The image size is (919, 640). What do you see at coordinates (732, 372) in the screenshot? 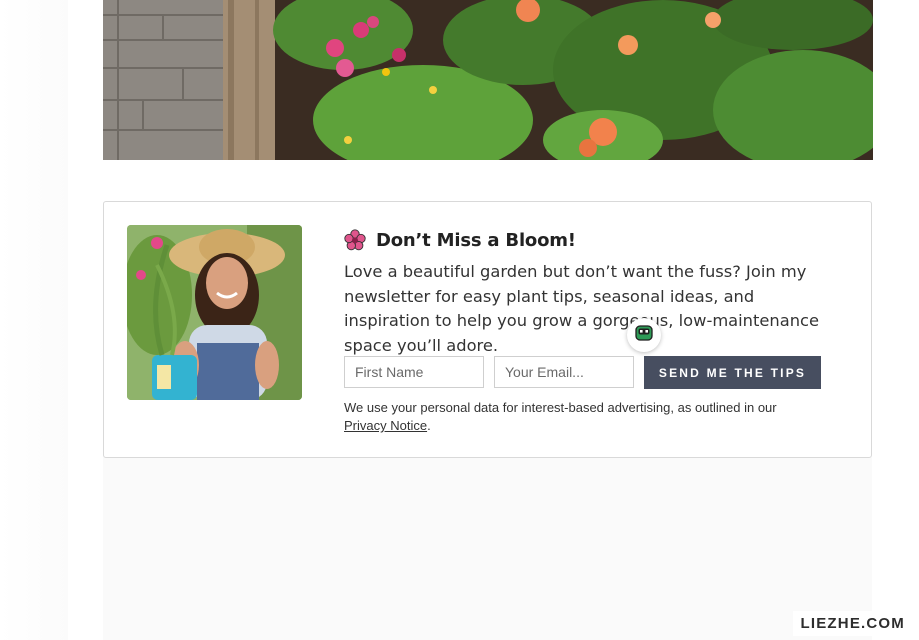
I see `send-tips-button: SEND ME THE TIPS` at bounding box center [732, 372].